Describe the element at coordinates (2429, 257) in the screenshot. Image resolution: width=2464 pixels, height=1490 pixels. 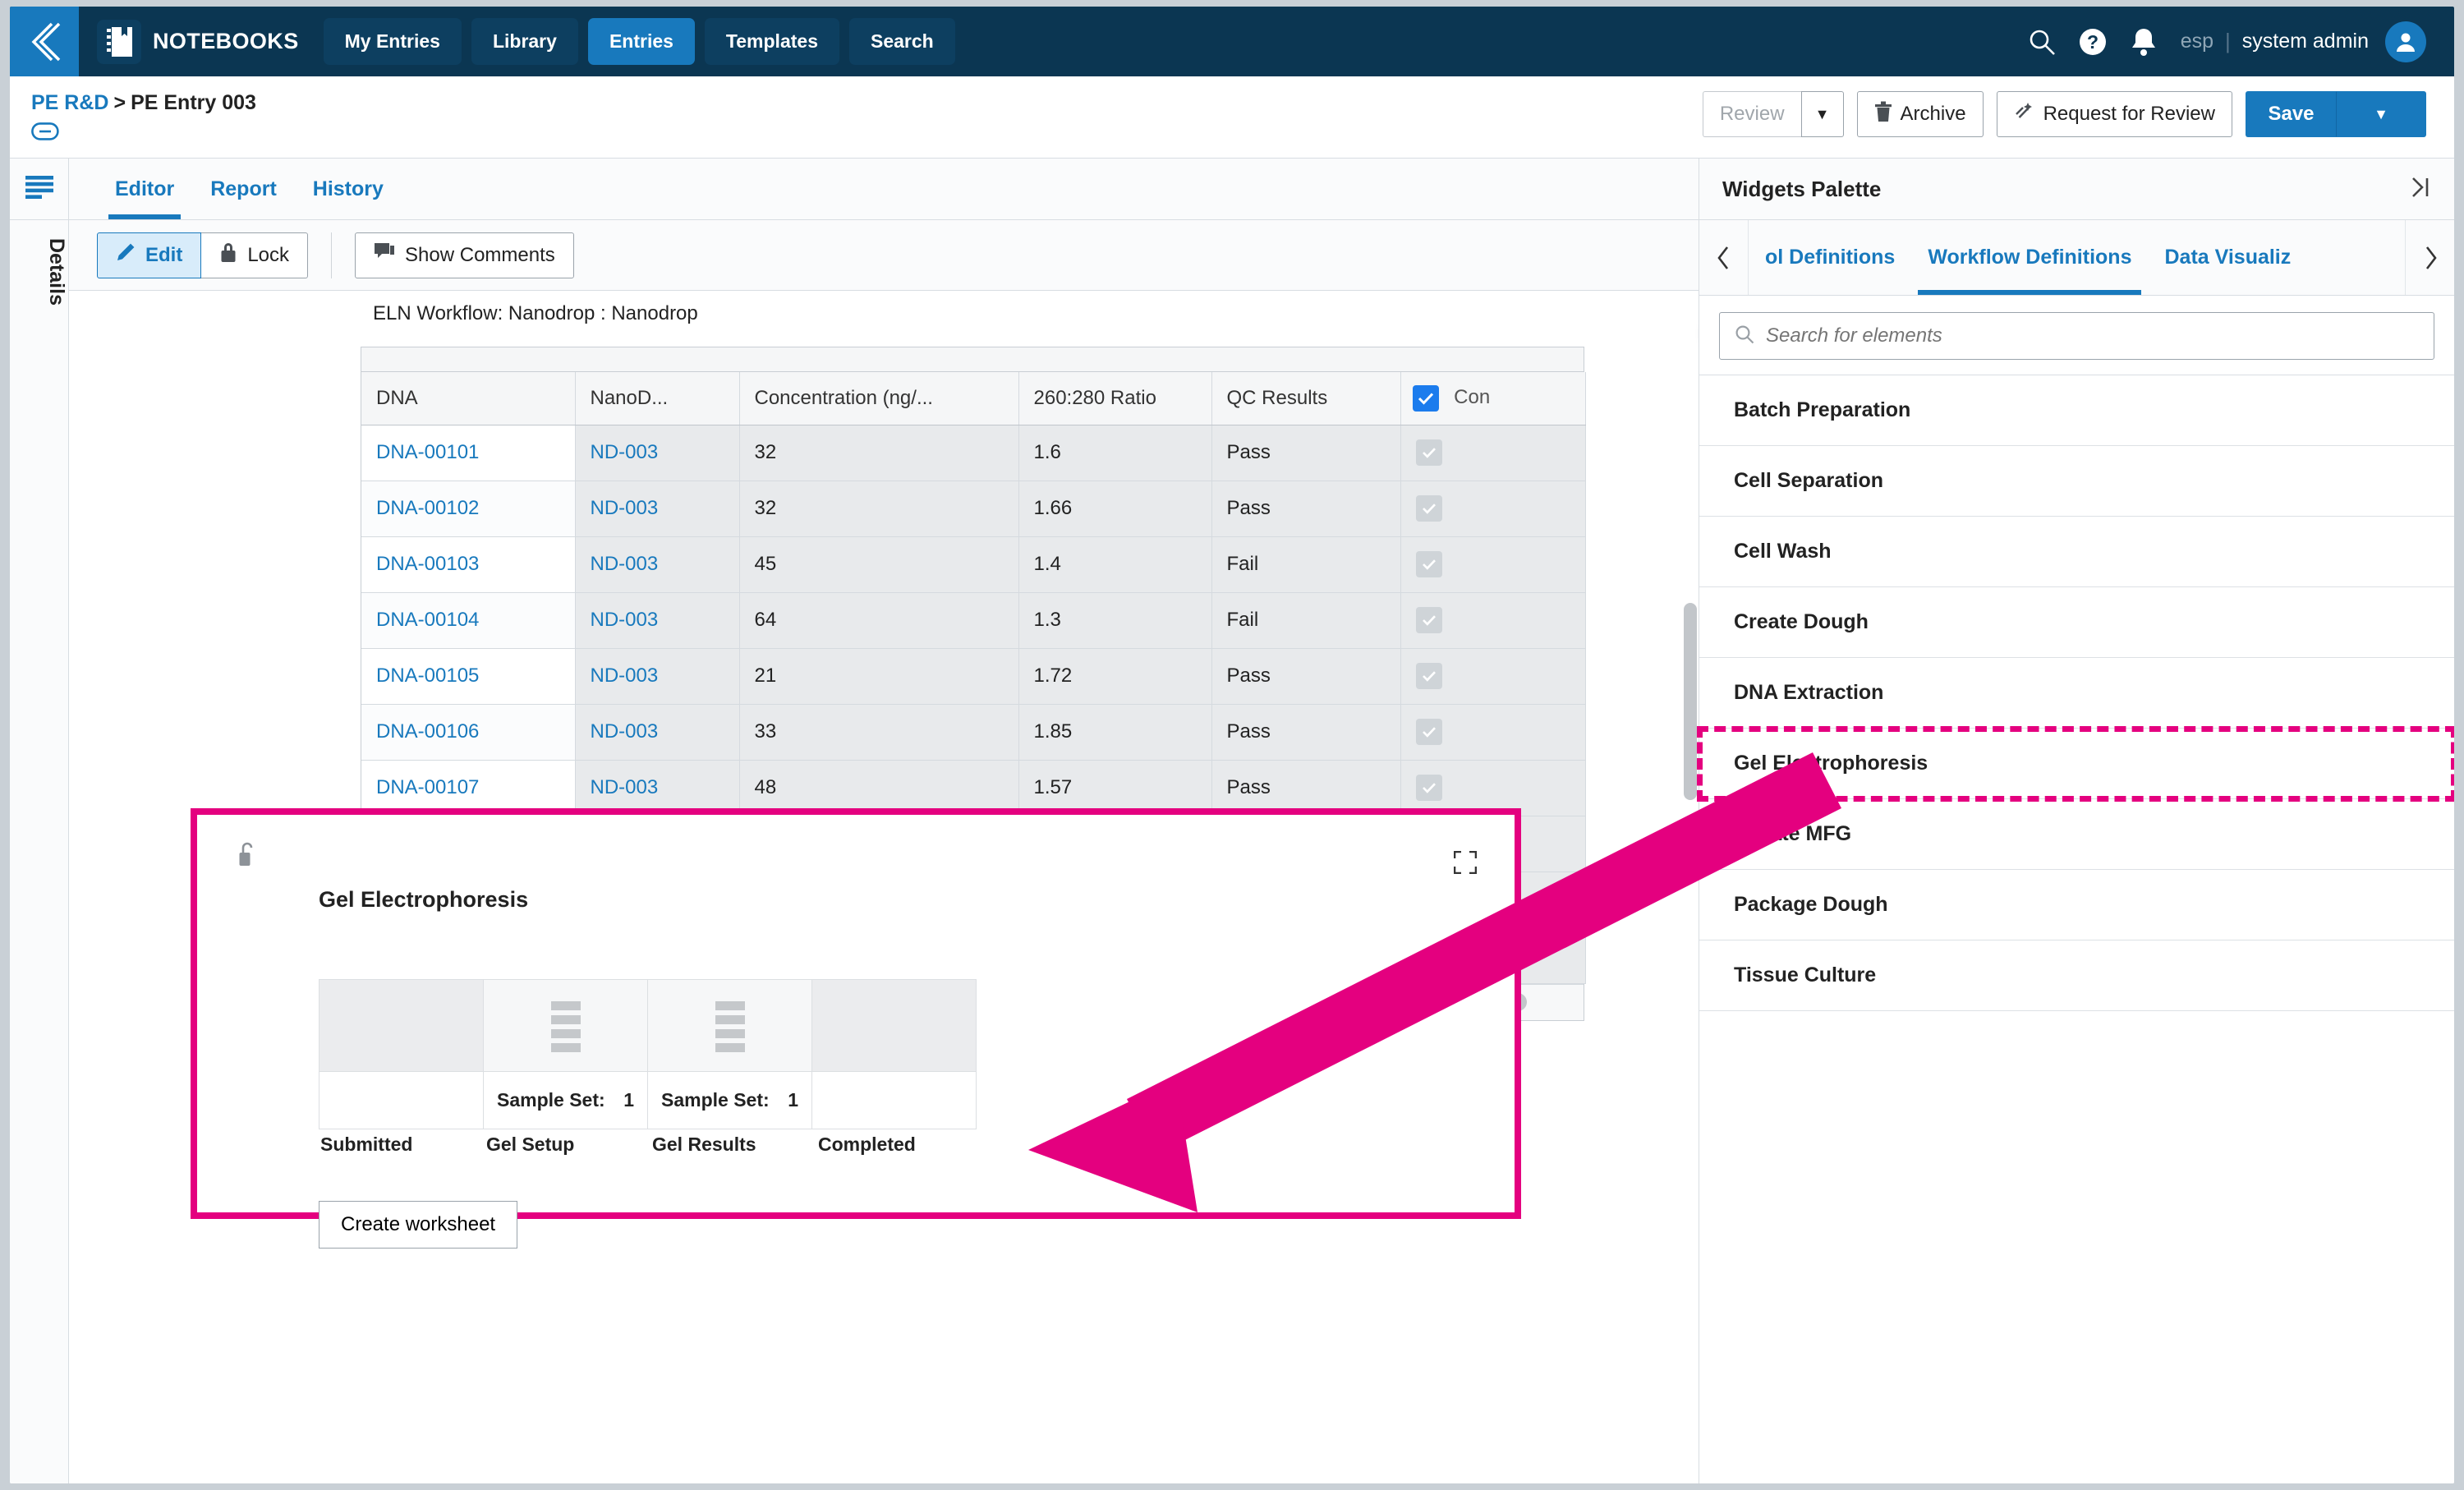
I see `palette-next-arrow` at that location.